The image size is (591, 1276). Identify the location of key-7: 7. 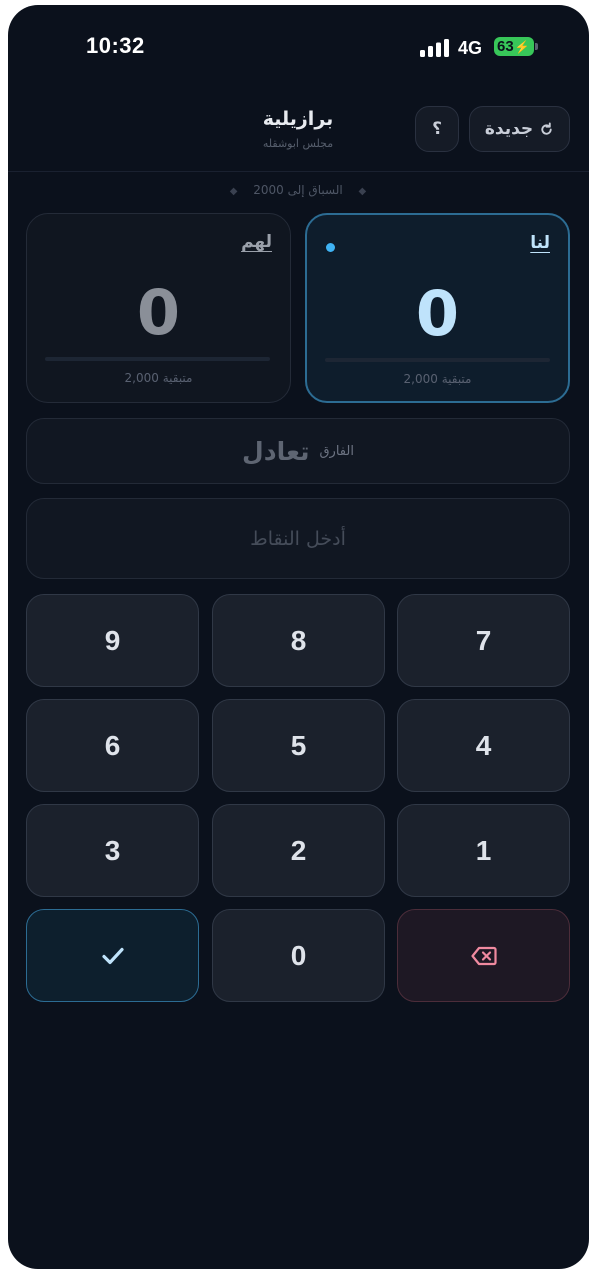
(483, 640).